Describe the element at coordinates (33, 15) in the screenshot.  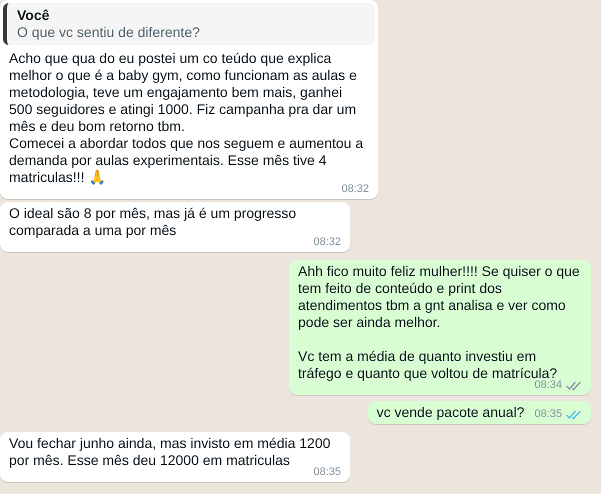
I see `quote-author: Você` at that location.